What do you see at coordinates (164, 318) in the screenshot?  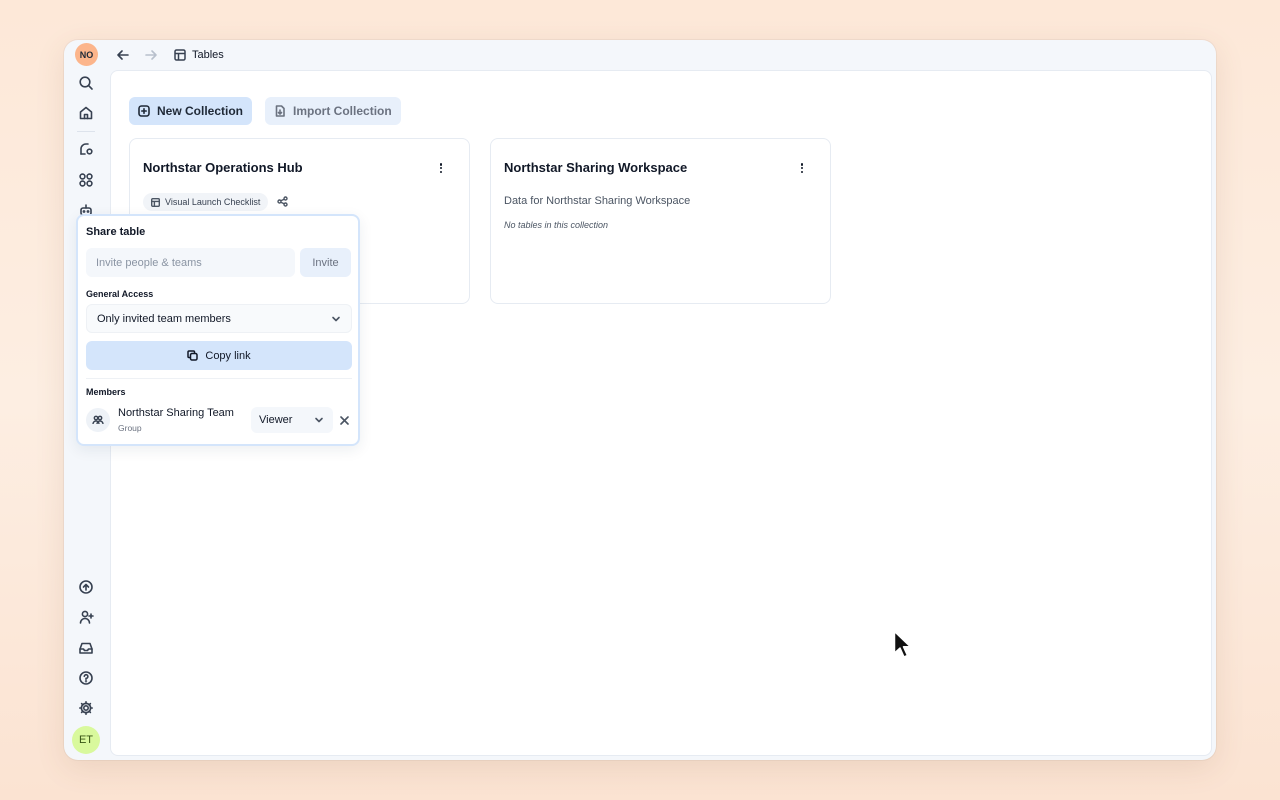 I see `general-access-value: Only invited team members` at bounding box center [164, 318].